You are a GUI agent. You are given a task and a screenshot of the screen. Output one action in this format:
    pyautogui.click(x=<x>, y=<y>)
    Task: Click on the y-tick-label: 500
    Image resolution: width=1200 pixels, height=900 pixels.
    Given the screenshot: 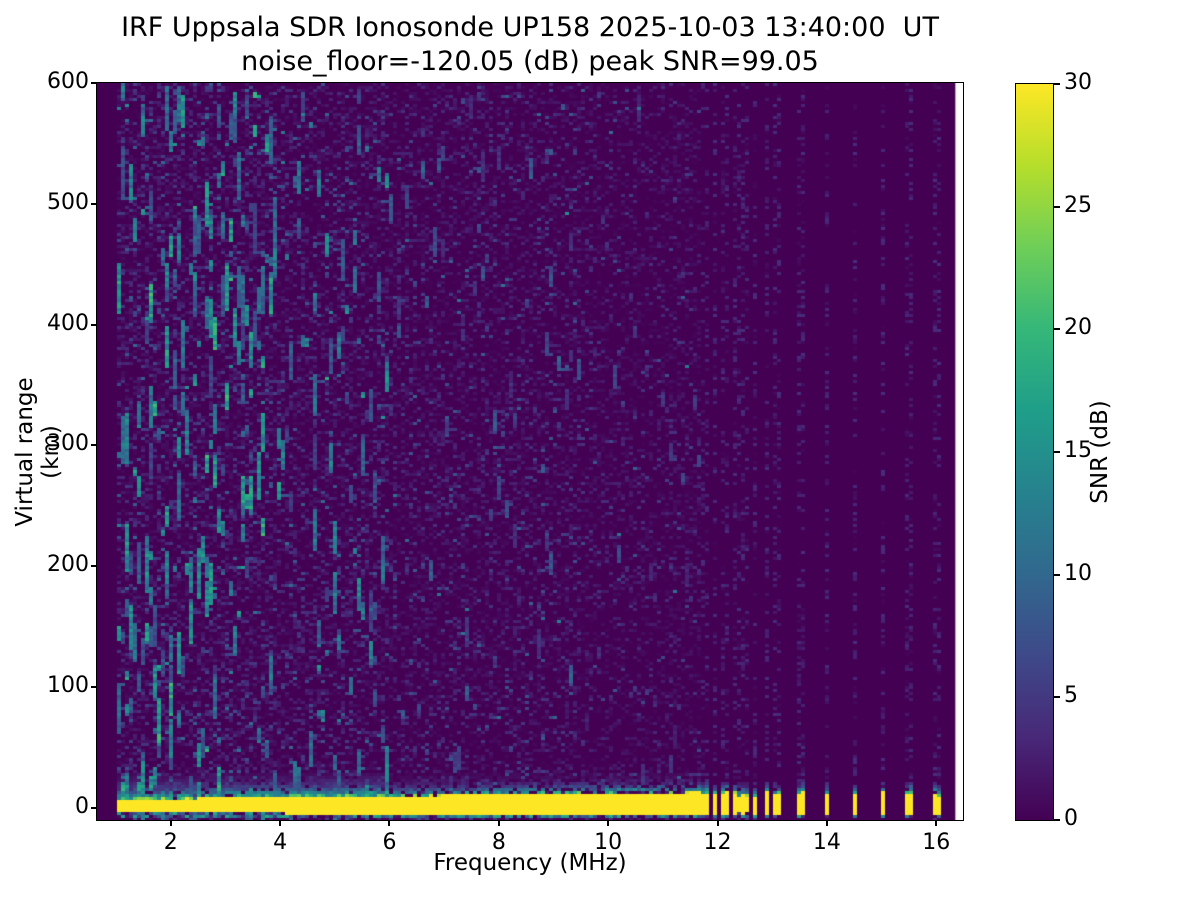 What is the action you would take?
    pyautogui.click(x=68, y=202)
    